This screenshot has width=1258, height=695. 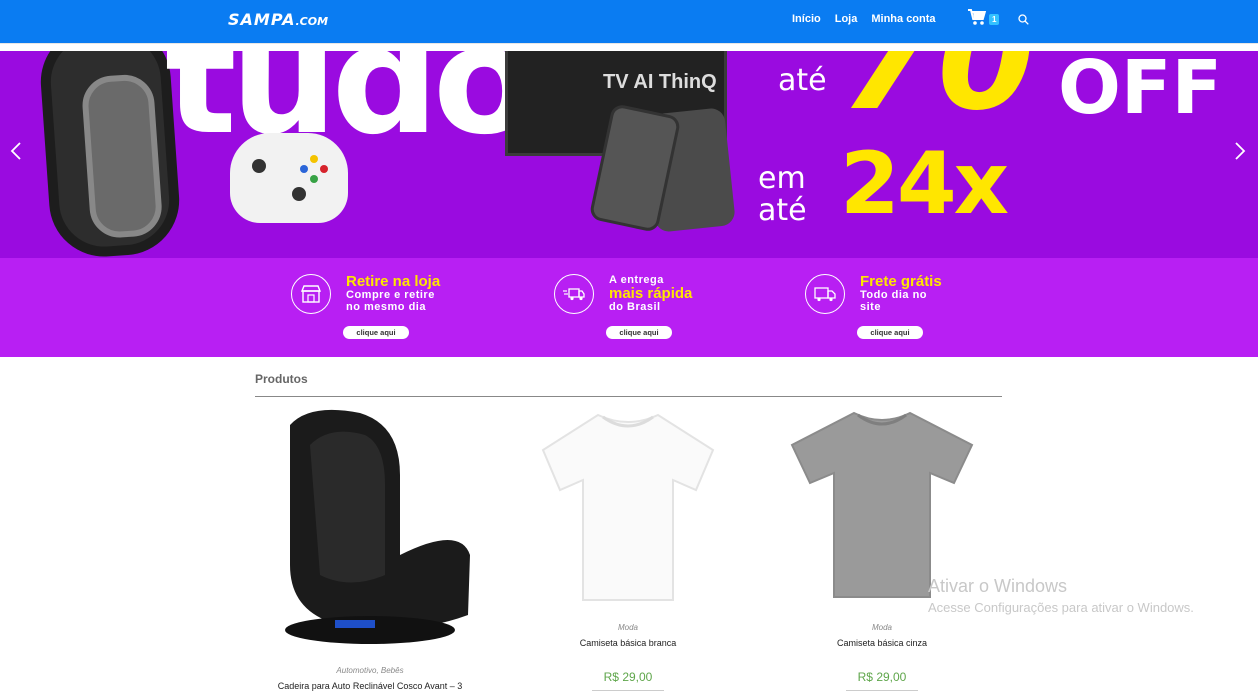 I want to click on watermark-title: Ativar o Windows, so click(x=998, y=586).